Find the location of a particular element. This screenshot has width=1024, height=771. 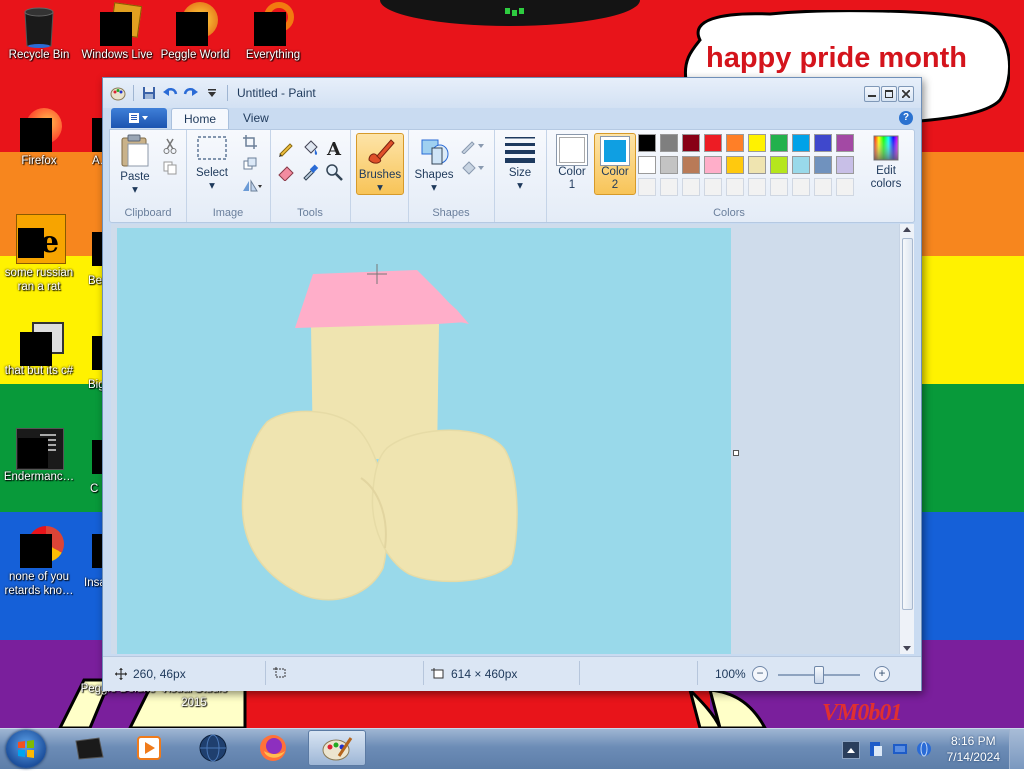

scroll-up-icon is located at coordinates (907, 230).